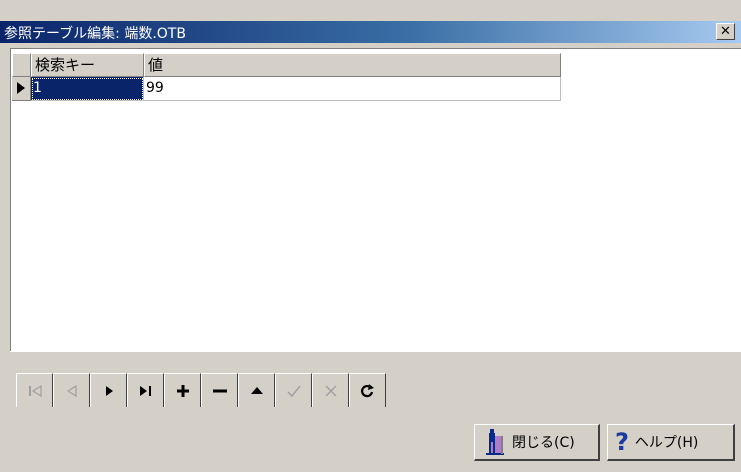 Image resolution: width=741 pixels, height=472 pixels. I want to click on edit-record-button, so click(256, 390).